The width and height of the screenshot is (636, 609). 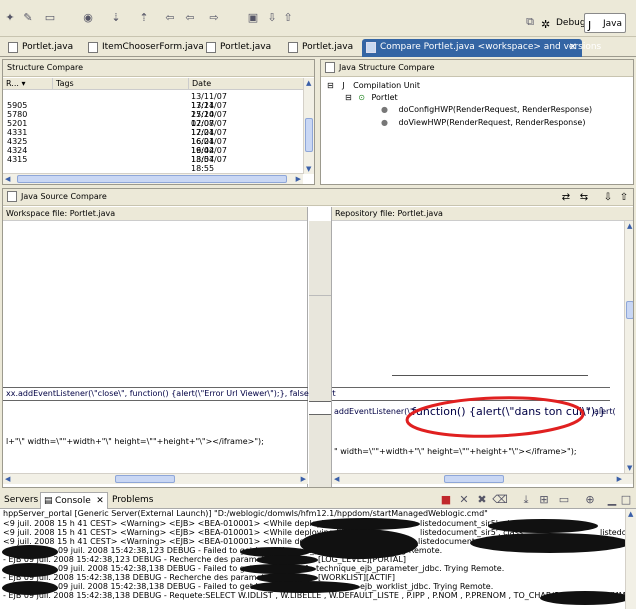 What do you see at coordinates (253, 18) in the screenshot?
I see `pin-icon: ▣` at bounding box center [253, 18].